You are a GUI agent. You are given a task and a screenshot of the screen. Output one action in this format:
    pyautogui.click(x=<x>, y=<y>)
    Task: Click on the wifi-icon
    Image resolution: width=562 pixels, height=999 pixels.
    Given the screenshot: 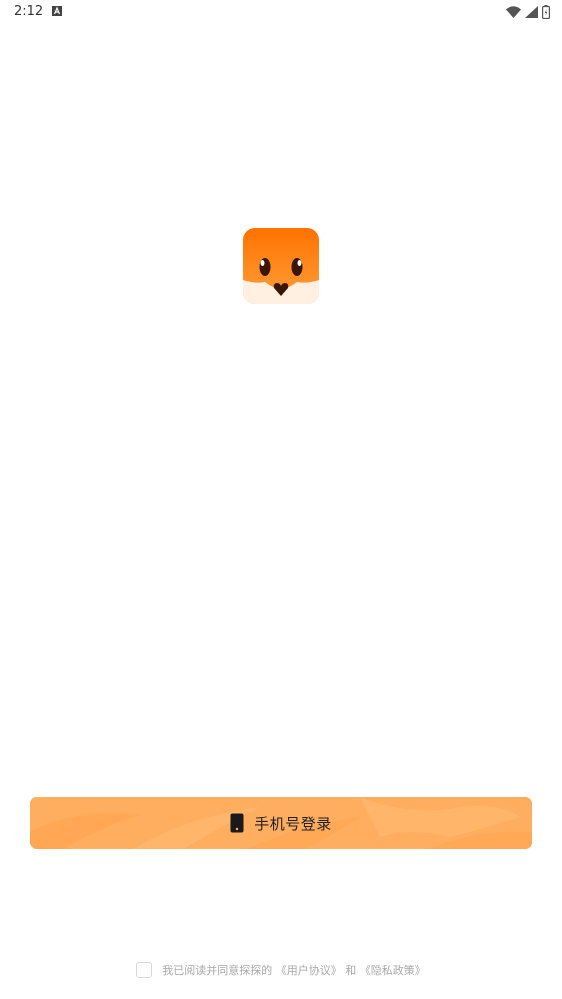 What is the action you would take?
    pyautogui.click(x=513, y=12)
    